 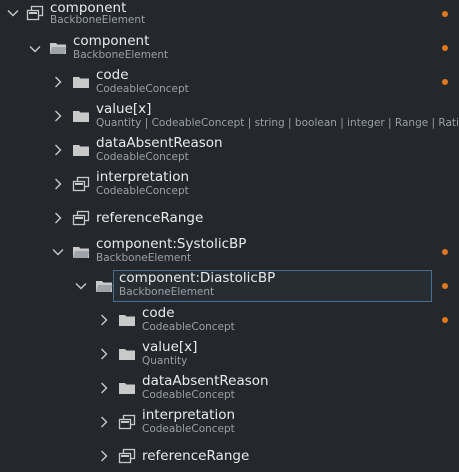 What do you see at coordinates (165, 361) in the screenshot?
I see `element-type: Quantity` at bounding box center [165, 361].